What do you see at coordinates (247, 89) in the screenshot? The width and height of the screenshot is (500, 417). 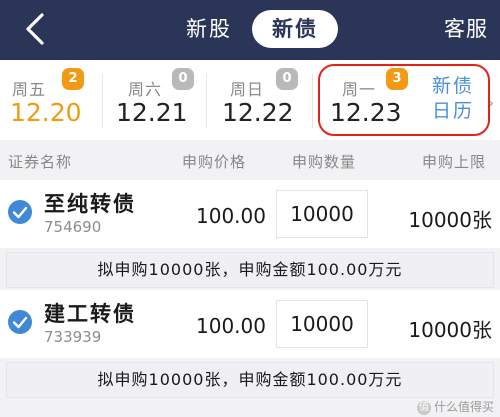 I see `day-weekday-label: 周日` at bounding box center [247, 89].